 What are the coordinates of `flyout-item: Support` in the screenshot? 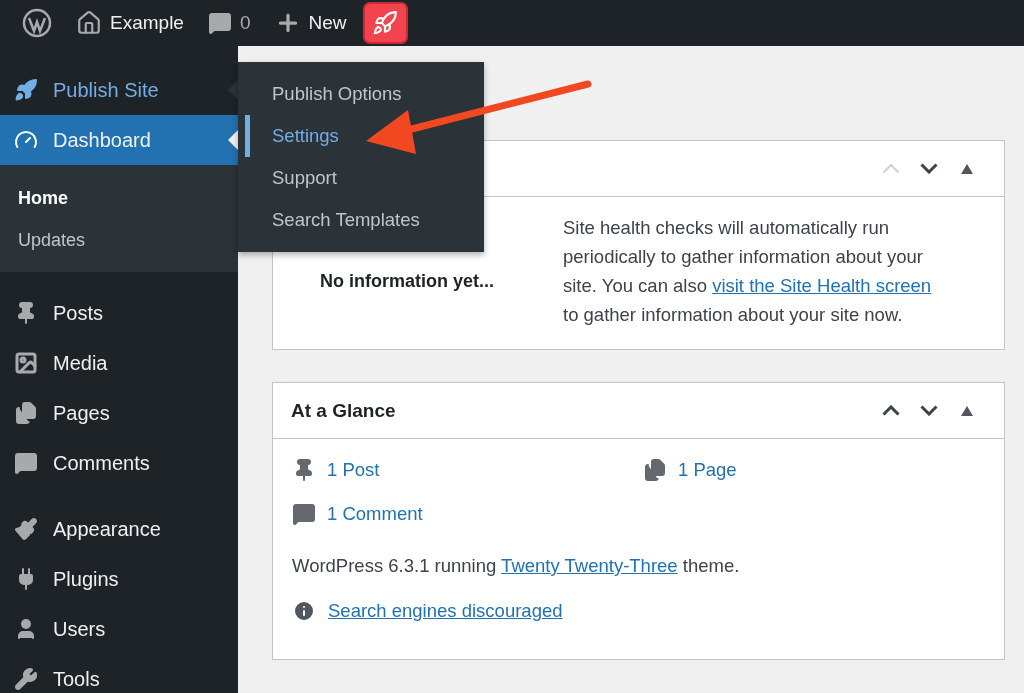 It's located at (364, 178).